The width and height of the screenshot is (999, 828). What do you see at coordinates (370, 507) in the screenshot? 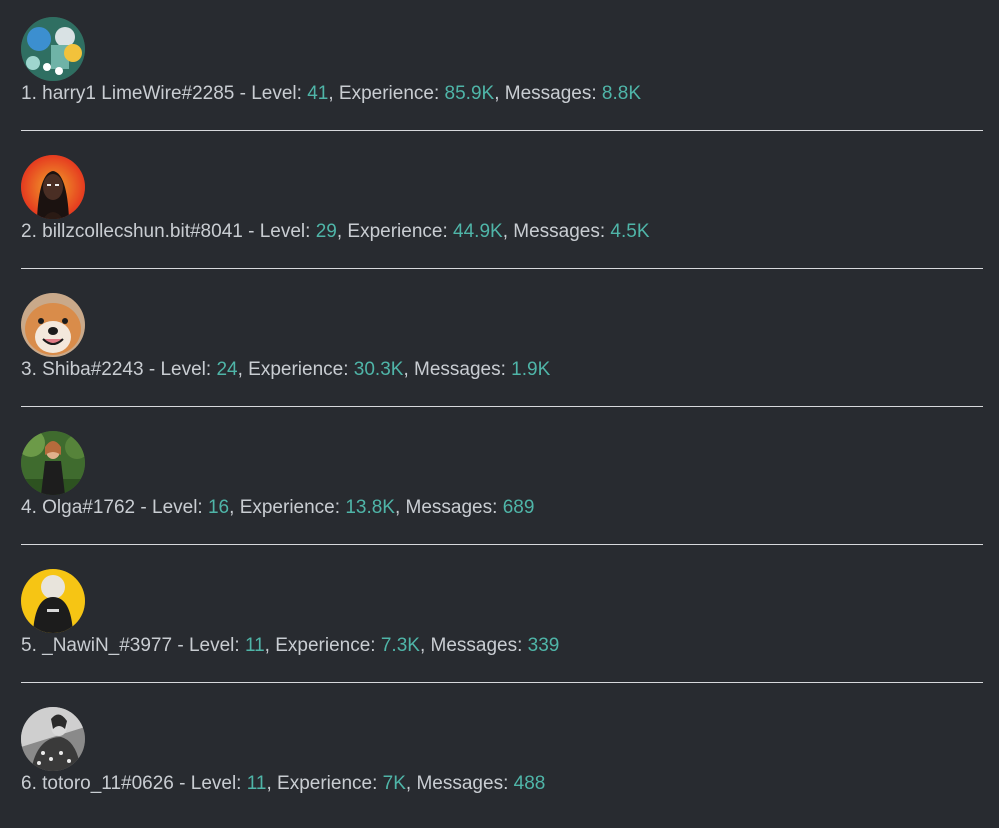
I see `experience-value: 13.8K` at bounding box center [370, 507].